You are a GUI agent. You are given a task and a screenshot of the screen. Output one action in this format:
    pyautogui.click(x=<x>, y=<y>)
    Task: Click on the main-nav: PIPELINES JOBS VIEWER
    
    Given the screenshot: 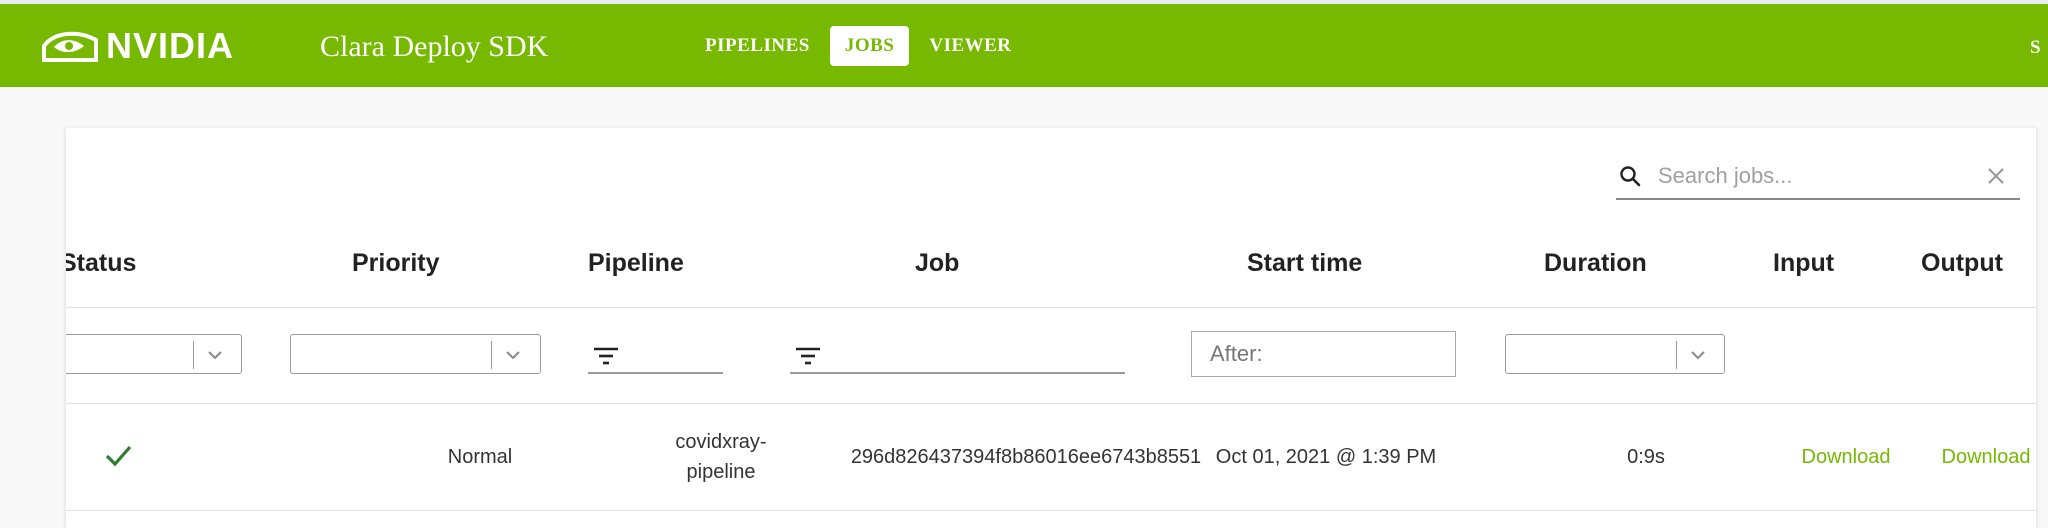 What is the action you would take?
    pyautogui.click(x=861, y=46)
    